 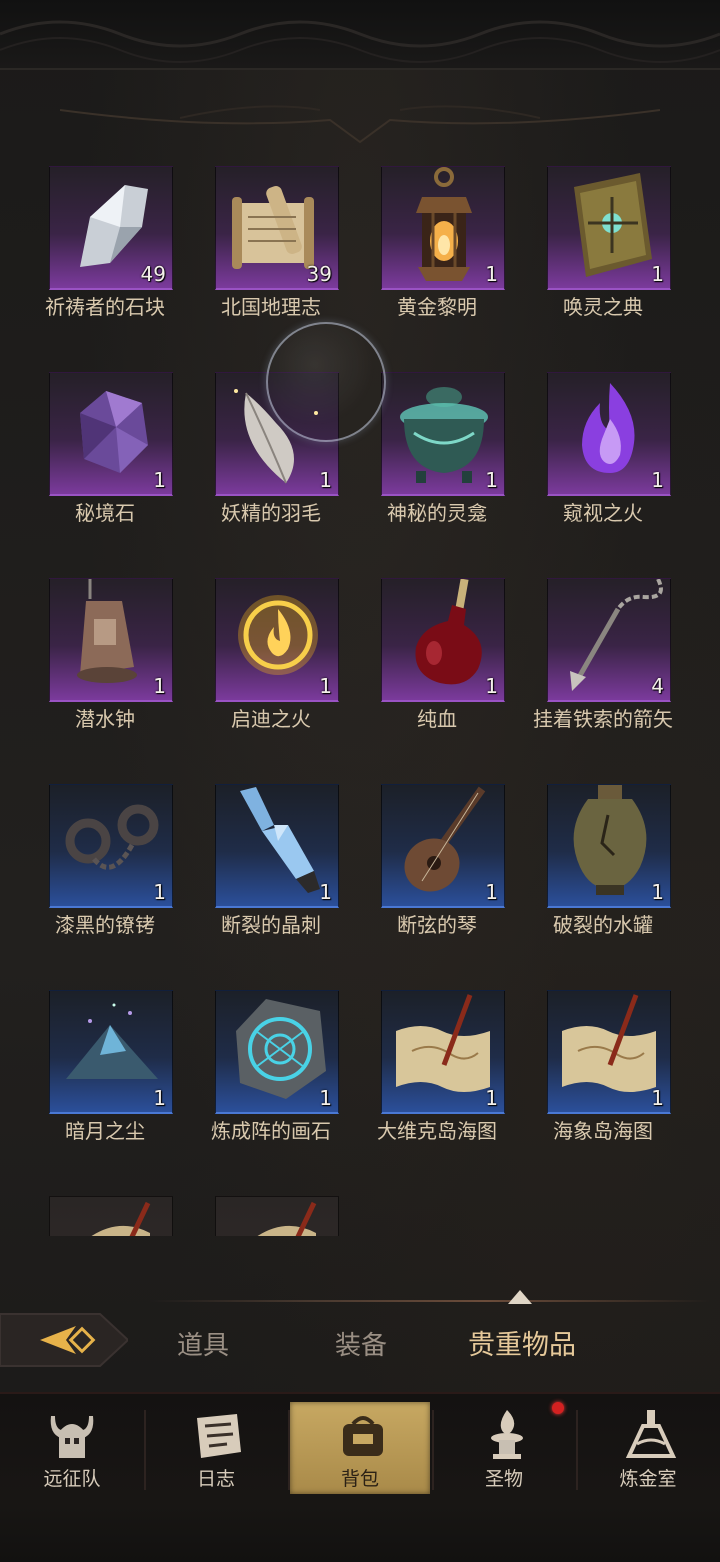 What do you see at coordinates (64, 1340) in the screenshot?
I see `back-button` at bounding box center [64, 1340].